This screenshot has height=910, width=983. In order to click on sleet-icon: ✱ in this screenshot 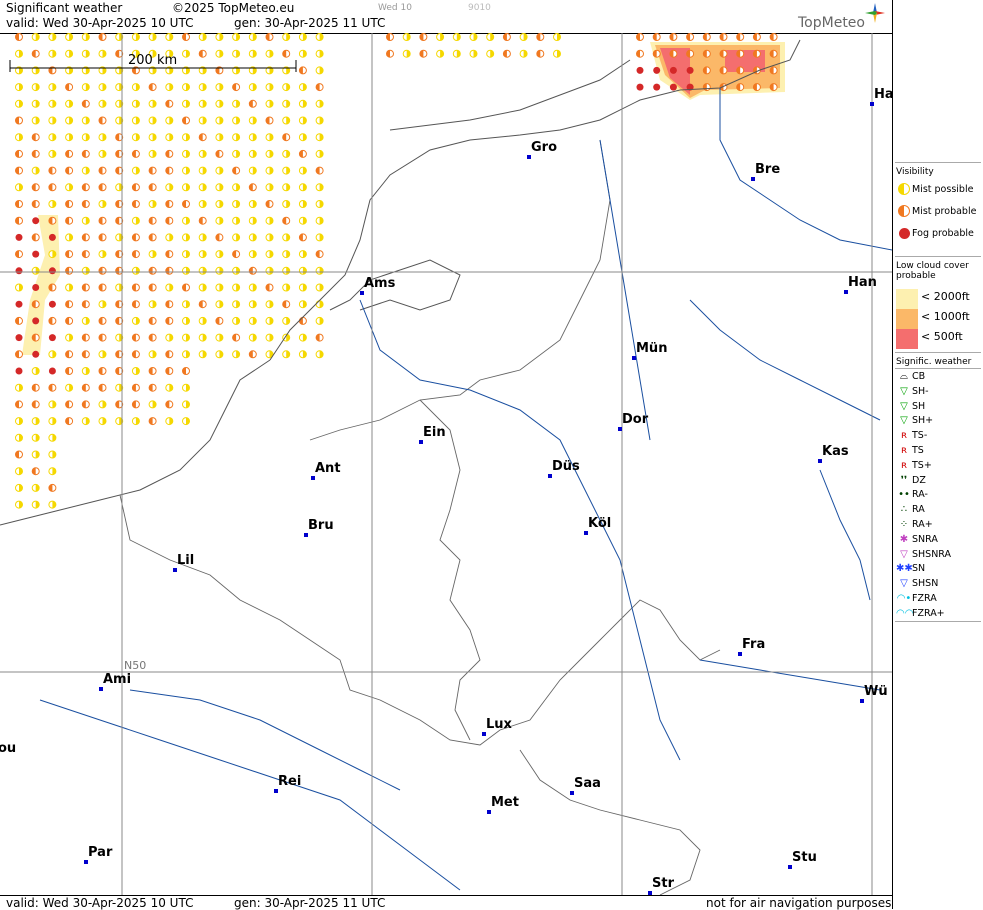, I will do `click(904, 539)`.